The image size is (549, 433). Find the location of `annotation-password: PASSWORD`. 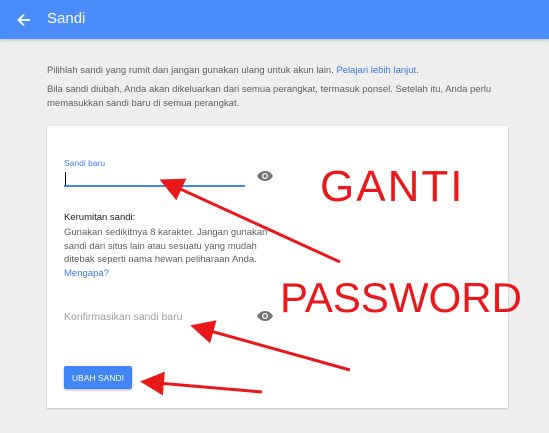

annotation-password: PASSWORD is located at coordinates (401, 297).